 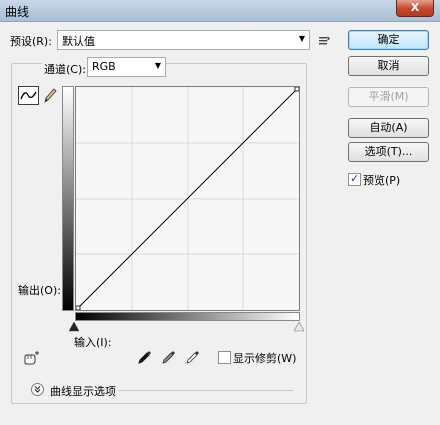 I want to click on window-title: 曲线, so click(x=17, y=12).